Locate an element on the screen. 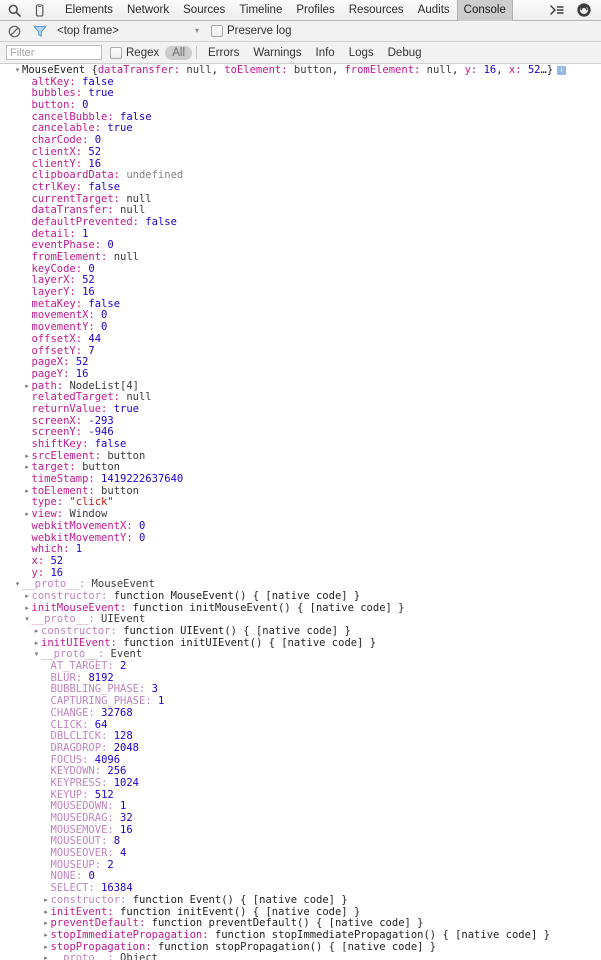 Image resolution: width=601 pixels, height=960 pixels. property-row: ▸webkitMovementY: 0 is located at coordinates (300, 538).